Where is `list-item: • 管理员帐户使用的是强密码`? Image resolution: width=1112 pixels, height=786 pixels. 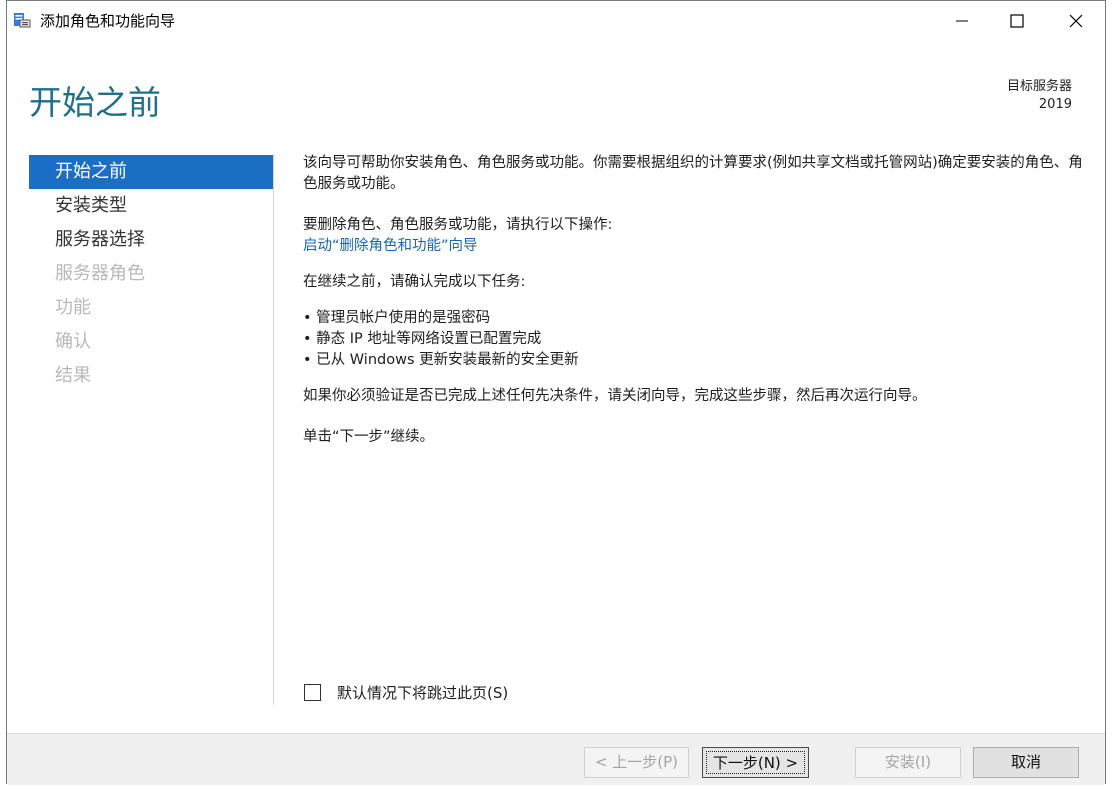 list-item: • 管理员帐户使用的是强密码 is located at coordinates (397, 318).